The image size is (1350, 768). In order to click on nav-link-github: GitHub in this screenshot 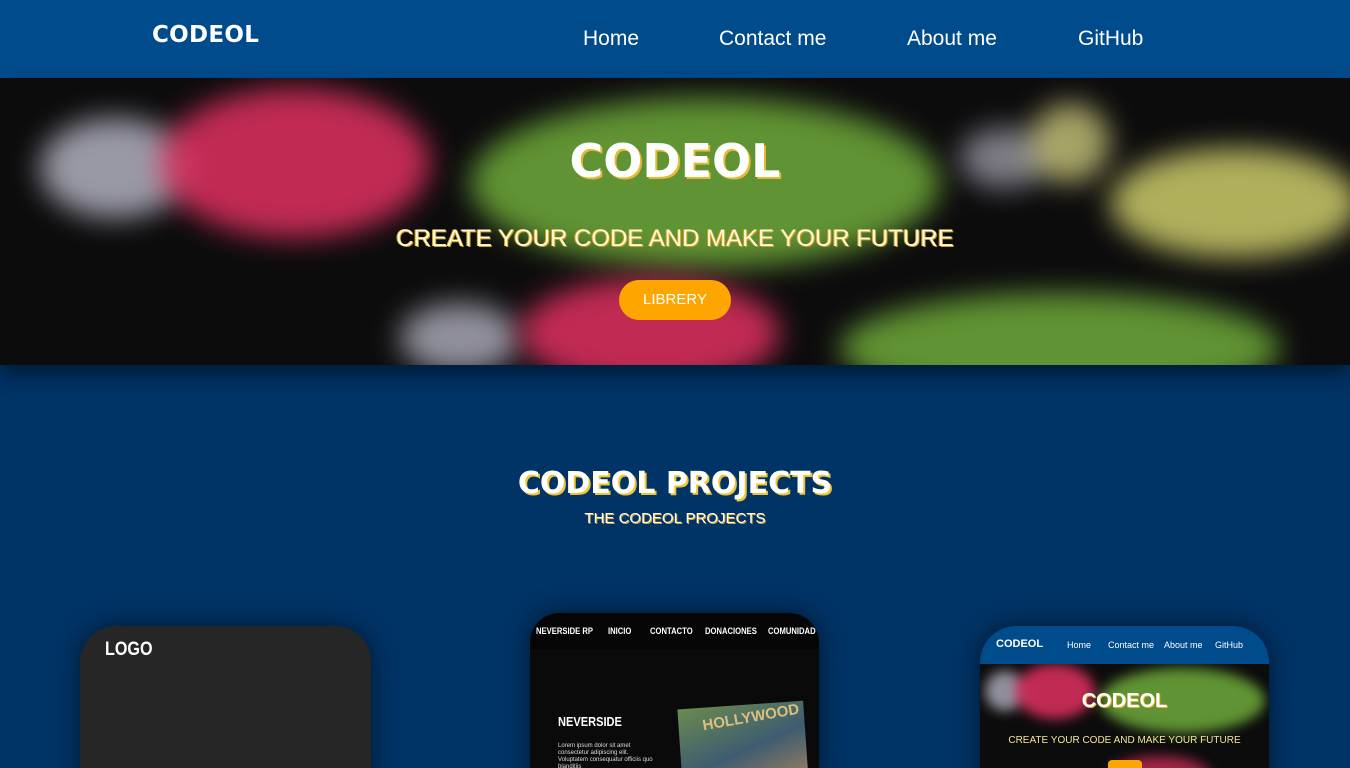, I will do `click(1110, 39)`.